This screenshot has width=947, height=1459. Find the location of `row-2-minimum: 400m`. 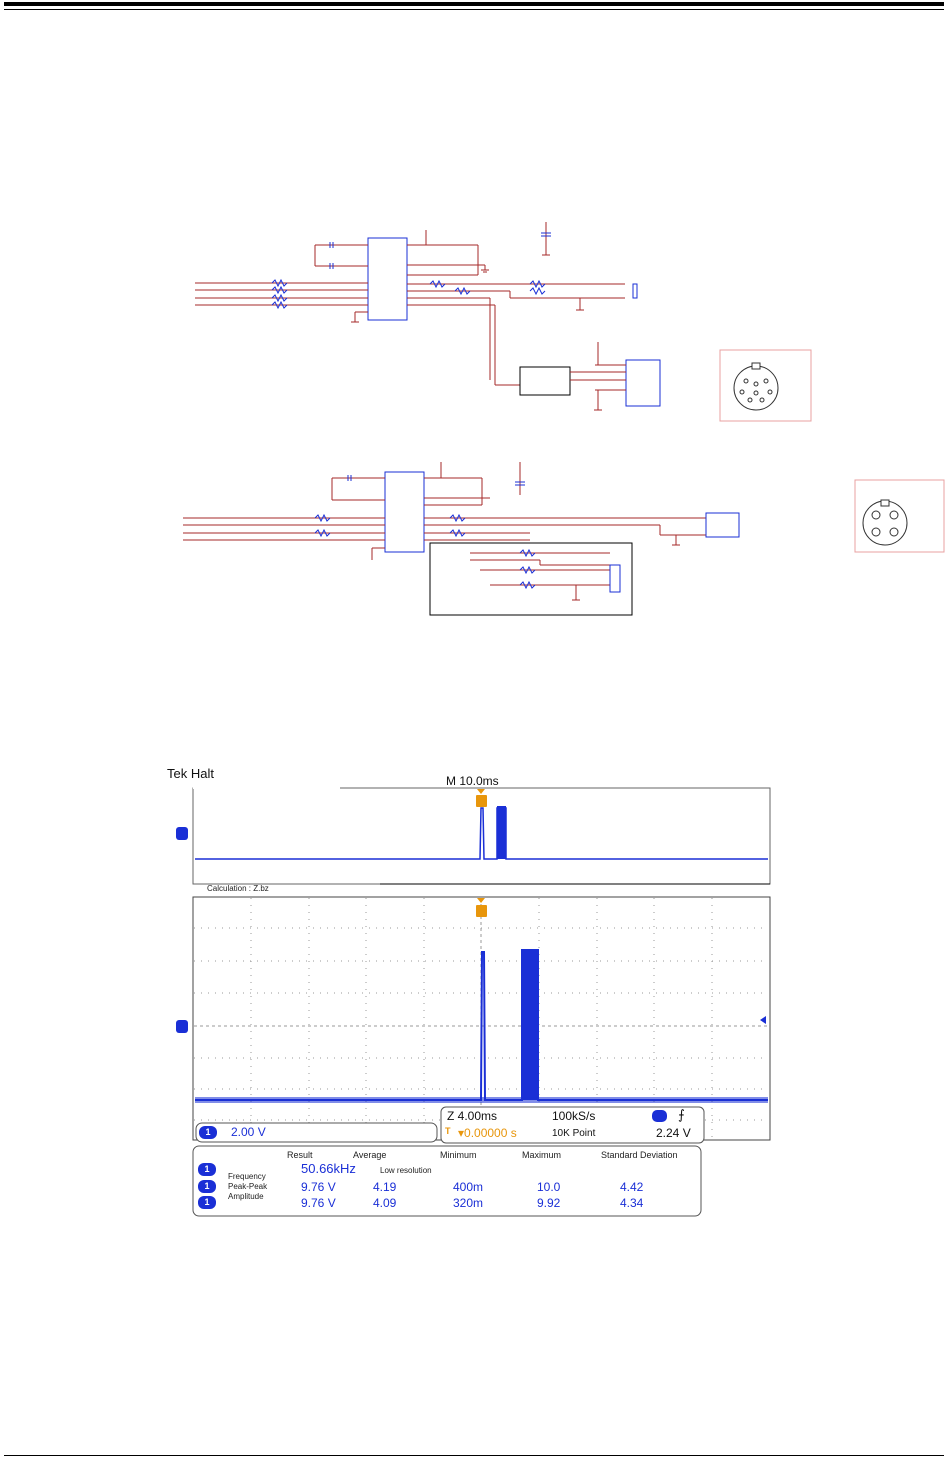

row-2-minimum: 400m is located at coordinates (468, 1187).